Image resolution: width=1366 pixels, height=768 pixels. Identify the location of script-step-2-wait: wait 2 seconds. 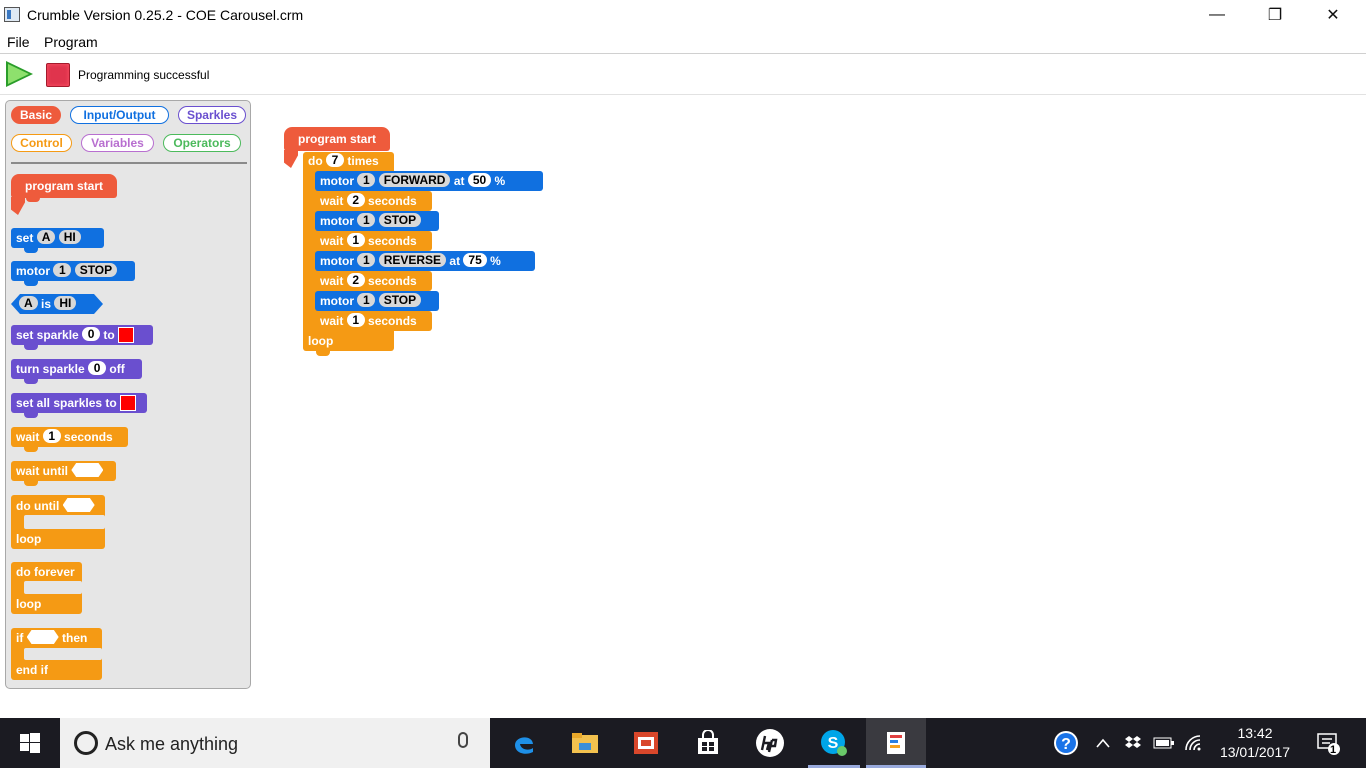
(373, 201).